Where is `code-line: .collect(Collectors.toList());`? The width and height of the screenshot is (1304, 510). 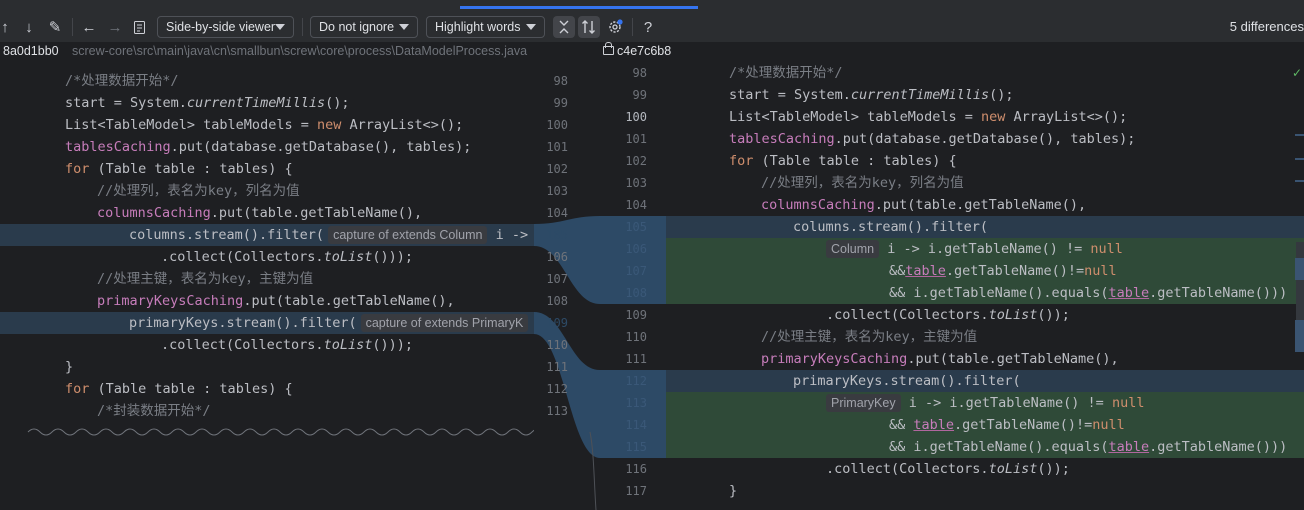 code-line: .collect(Collectors.toList()); is located at coordinates (948, 315).